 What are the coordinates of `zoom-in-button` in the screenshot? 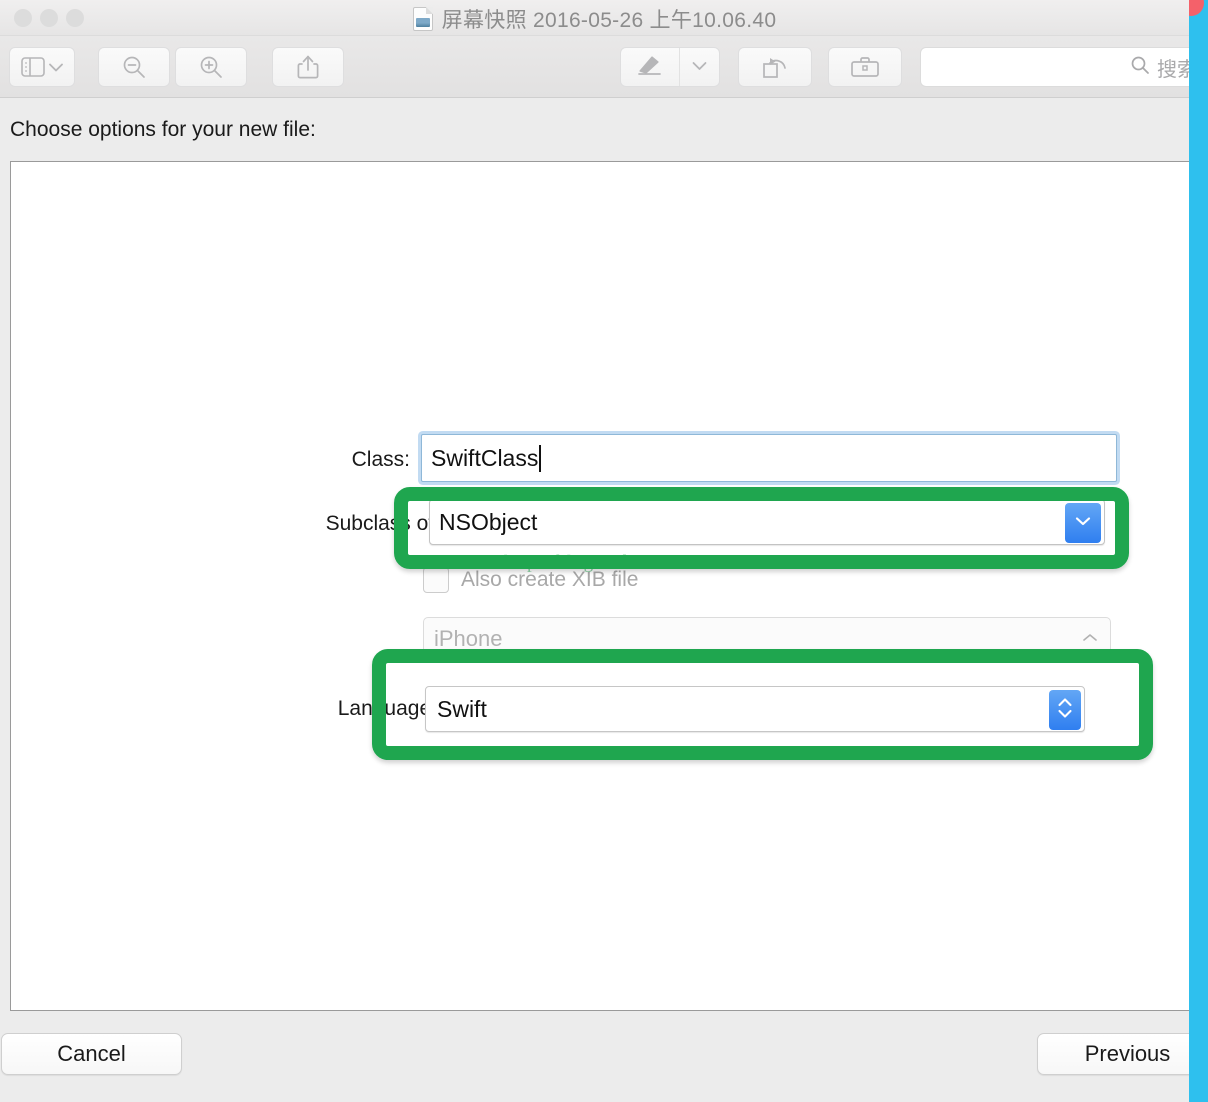 It's located at (211, 67).